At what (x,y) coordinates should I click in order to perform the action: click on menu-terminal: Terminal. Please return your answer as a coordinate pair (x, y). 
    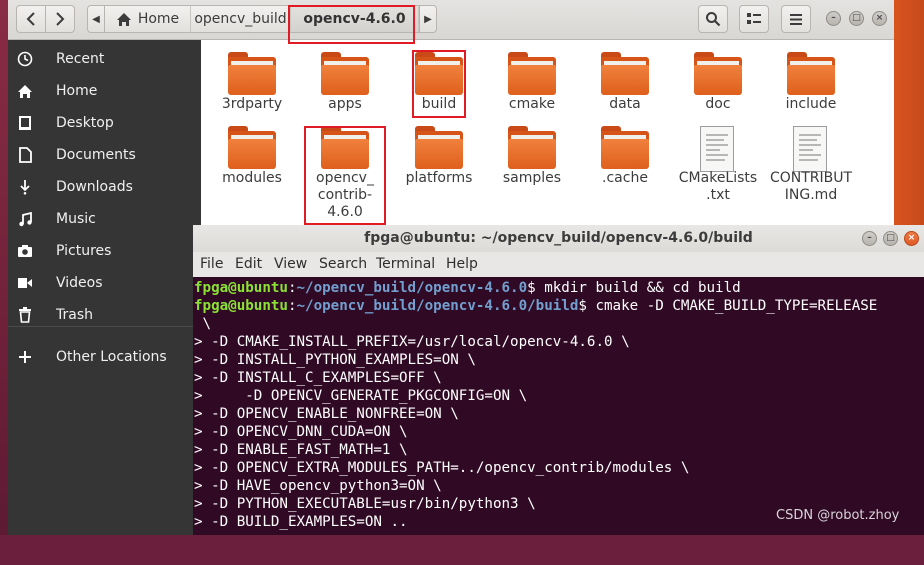
    Looking at the image, I should click on (405, 264).